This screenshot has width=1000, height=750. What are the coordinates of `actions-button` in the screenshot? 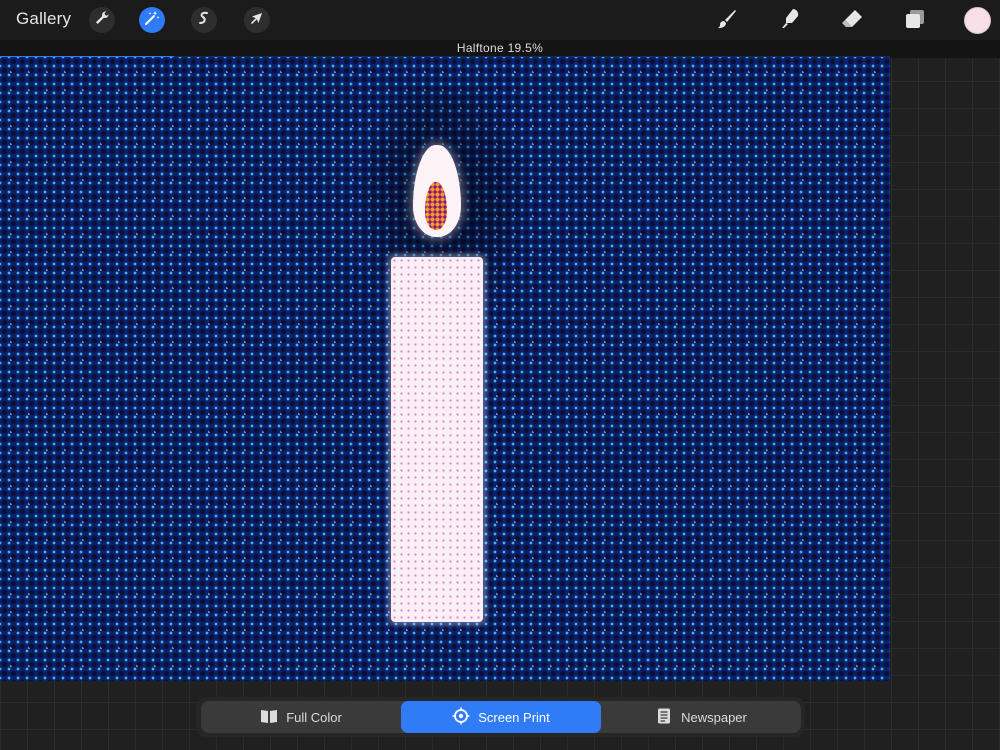 It's located at (102, 20).